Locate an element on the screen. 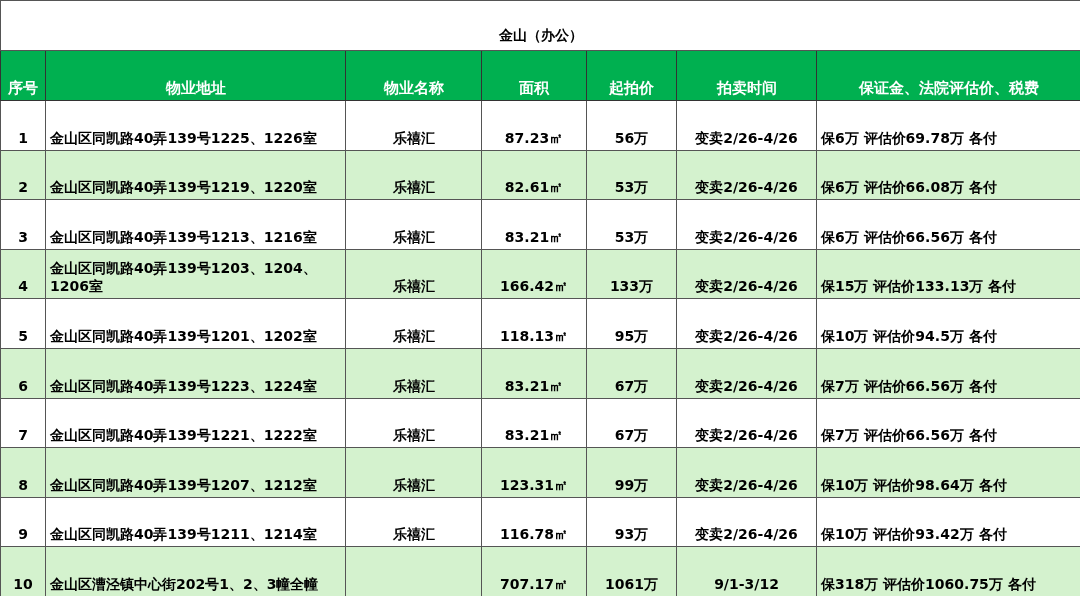 This screenshot has width=1080, height=596. table-cell: 金山区同凯路40弄139号1223、1224室 is located at coordinates (183, 385).